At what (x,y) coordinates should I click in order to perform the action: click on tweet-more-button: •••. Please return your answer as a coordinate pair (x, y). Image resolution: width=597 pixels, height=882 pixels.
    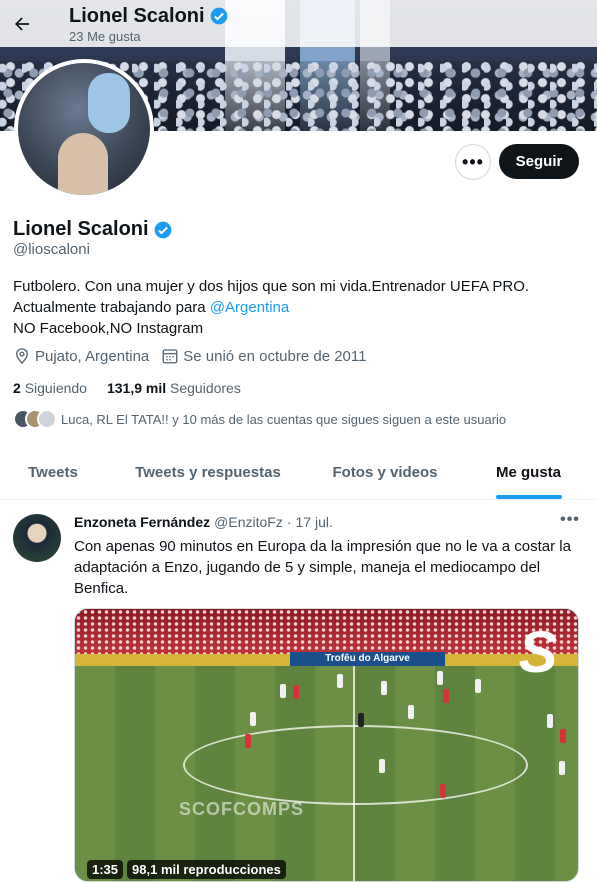
    Looking at the image, I should click on (570, 521).